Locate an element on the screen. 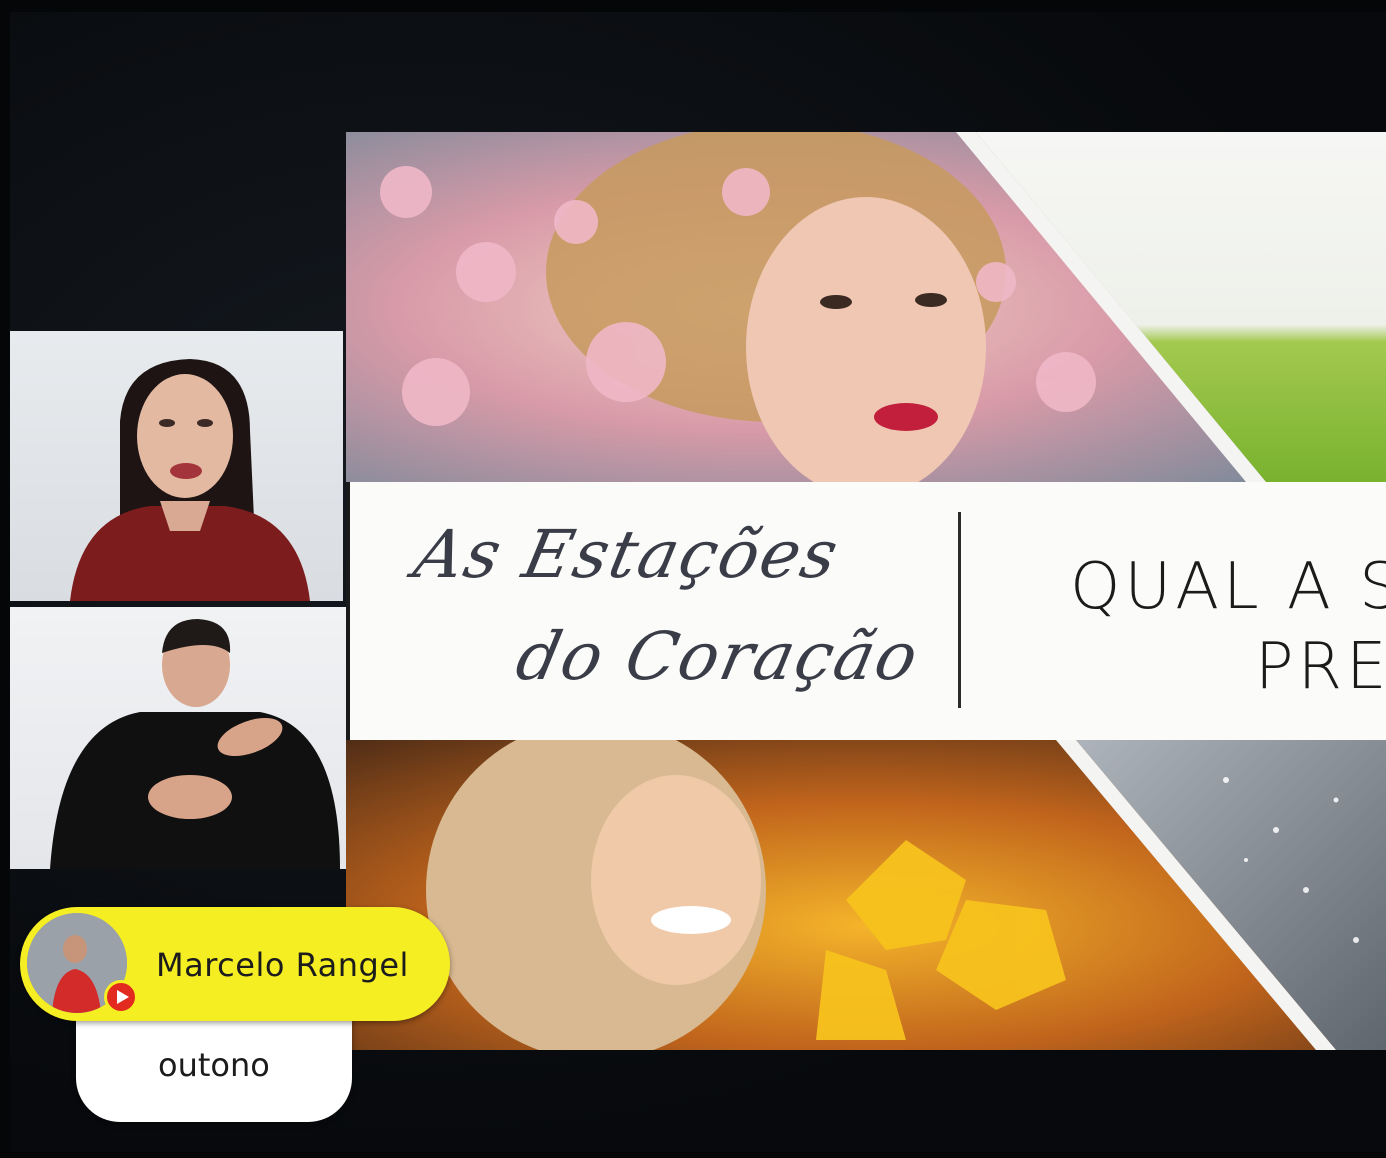  chat-message-text: outono is located at coordinates (214, 1065).